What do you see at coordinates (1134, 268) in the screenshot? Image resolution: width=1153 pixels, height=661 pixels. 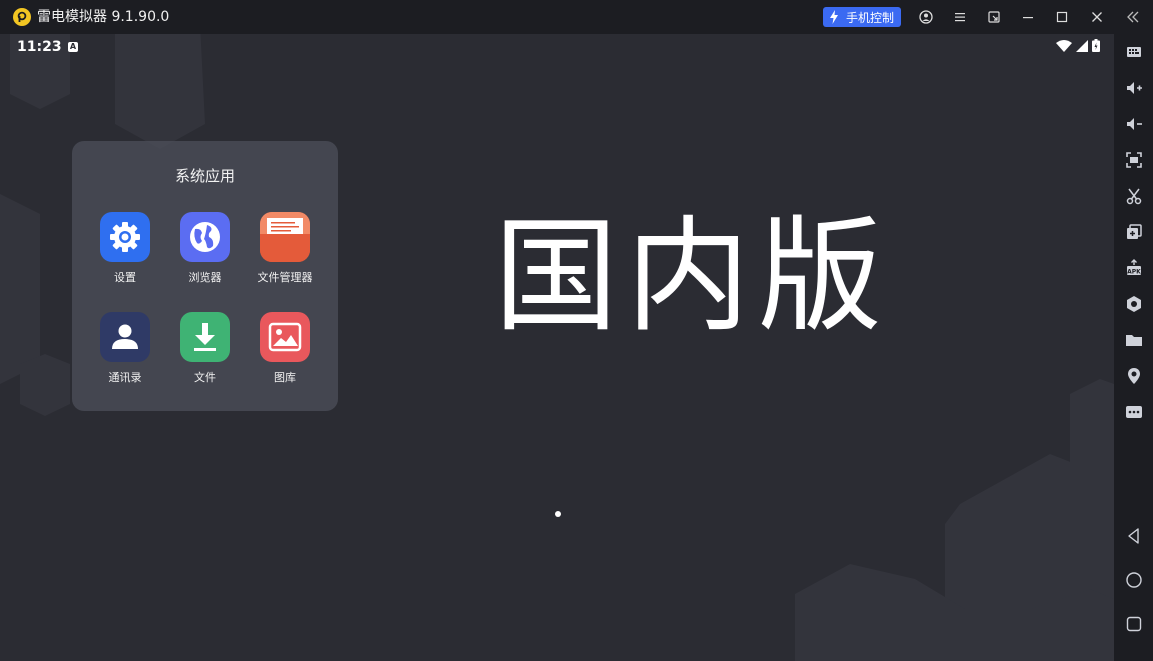 I see `apk-install-icon: APK` at bounding box center [1134, 268].